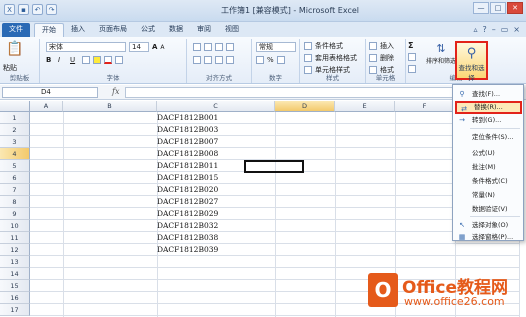 The width and height of the screenshot is (526, 317). Describe the element at coordinates (471, 61) in the screenshot. I see `find-select-button: ⚲ 查找和选择` at that location.